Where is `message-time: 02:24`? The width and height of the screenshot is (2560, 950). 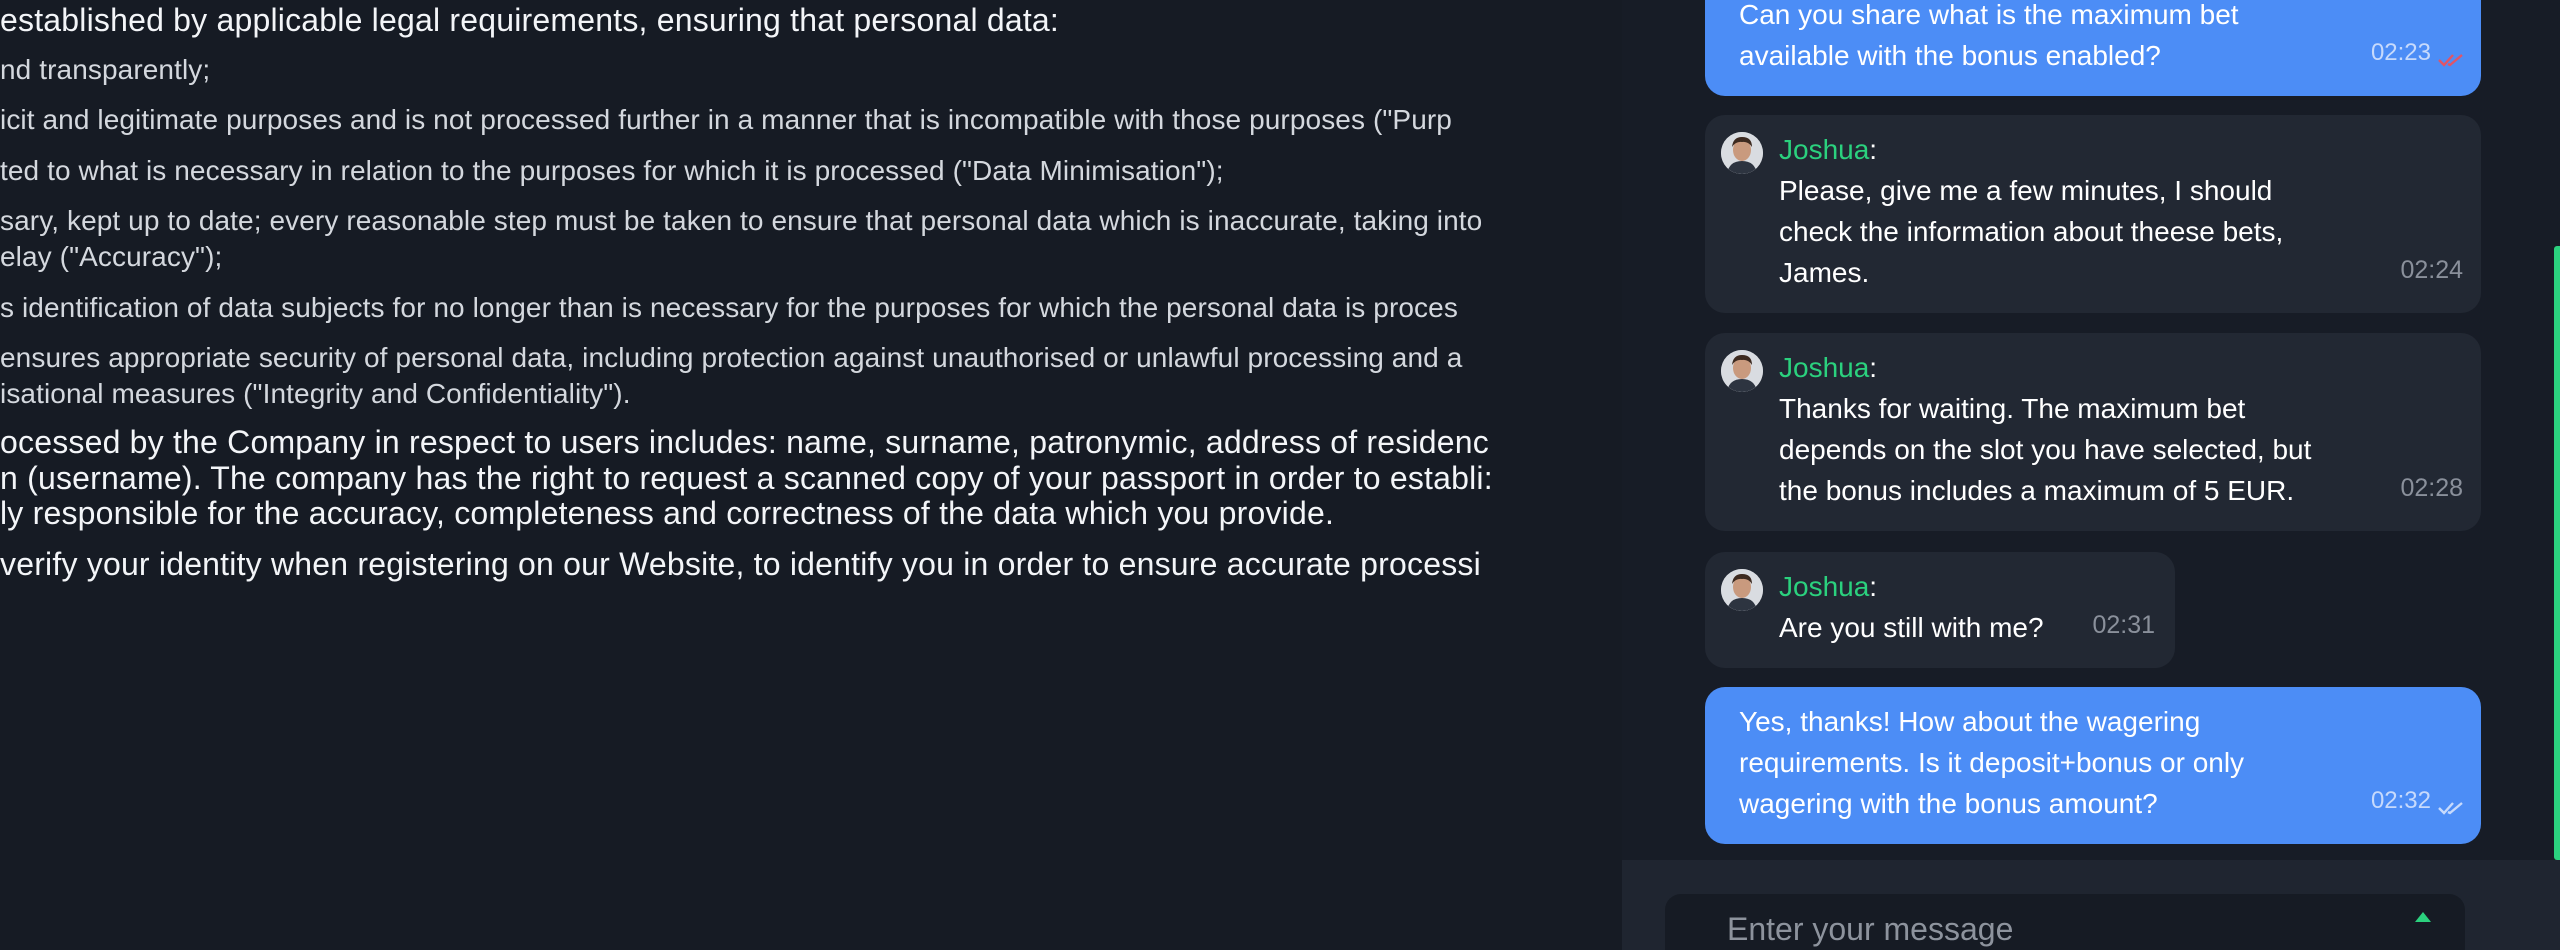 message-time: 02:24 is located at coordinates (2431, 270).